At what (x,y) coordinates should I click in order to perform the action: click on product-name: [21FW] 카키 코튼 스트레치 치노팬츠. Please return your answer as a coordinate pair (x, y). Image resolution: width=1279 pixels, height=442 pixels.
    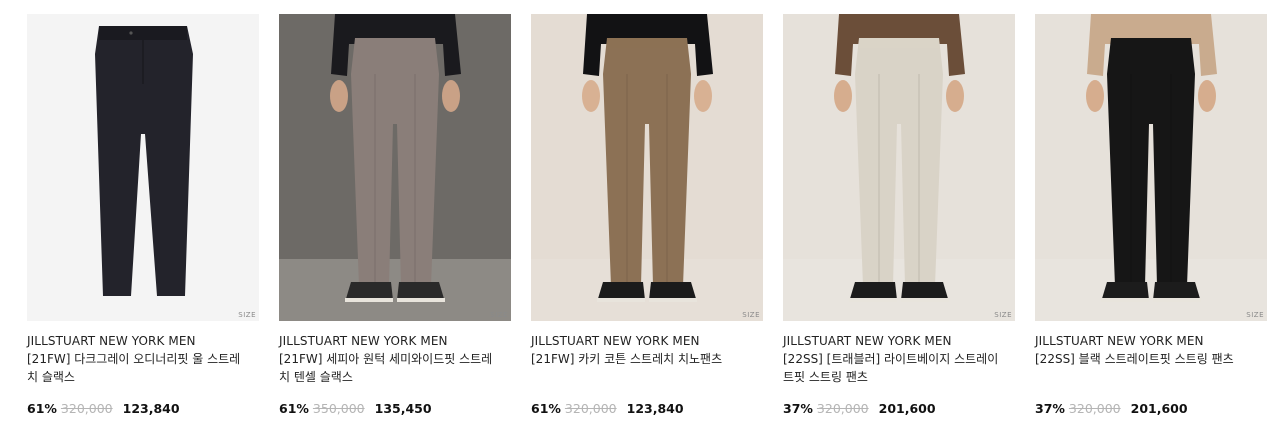
    Looking at the image, I should click on (640, 368).